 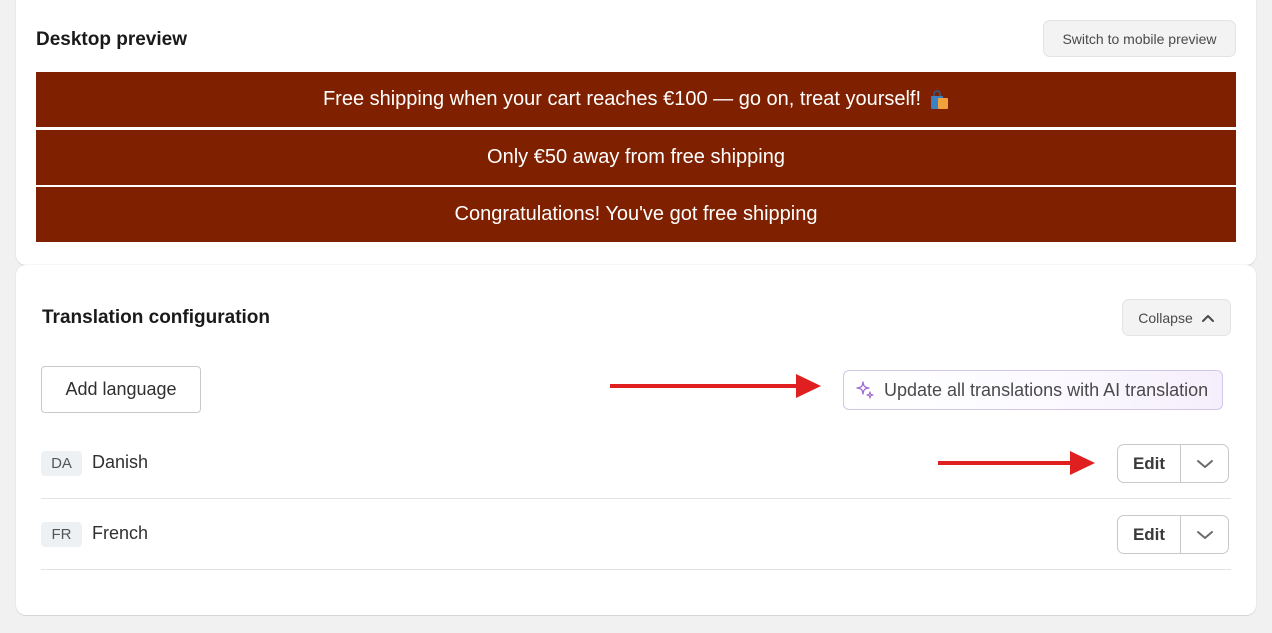 What do you see at coordinates (61, 463) in the screenshot?
I see `language-code-badge: DA` at bounding box center [61, 463].